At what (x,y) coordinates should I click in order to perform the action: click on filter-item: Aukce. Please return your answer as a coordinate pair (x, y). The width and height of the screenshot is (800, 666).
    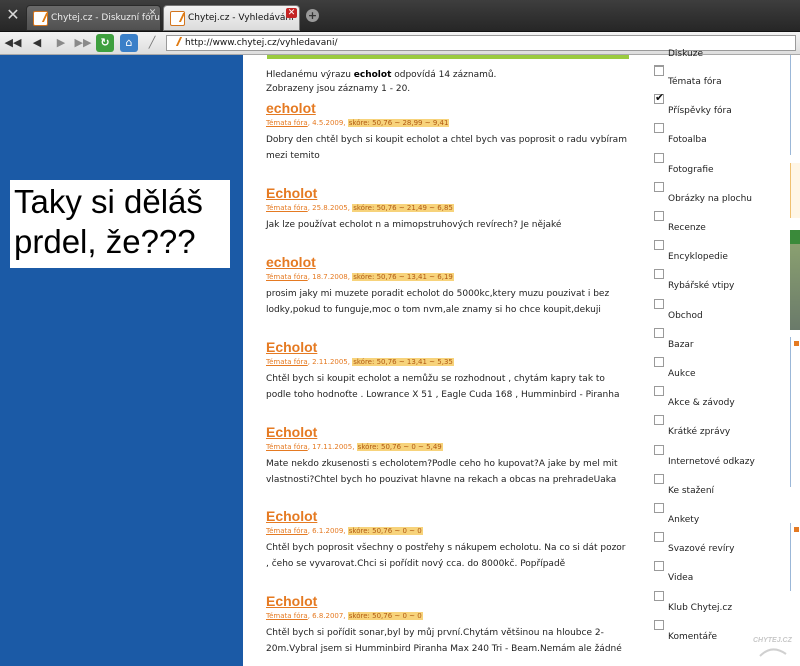
    Looking at the image, I should click on (720, 371).